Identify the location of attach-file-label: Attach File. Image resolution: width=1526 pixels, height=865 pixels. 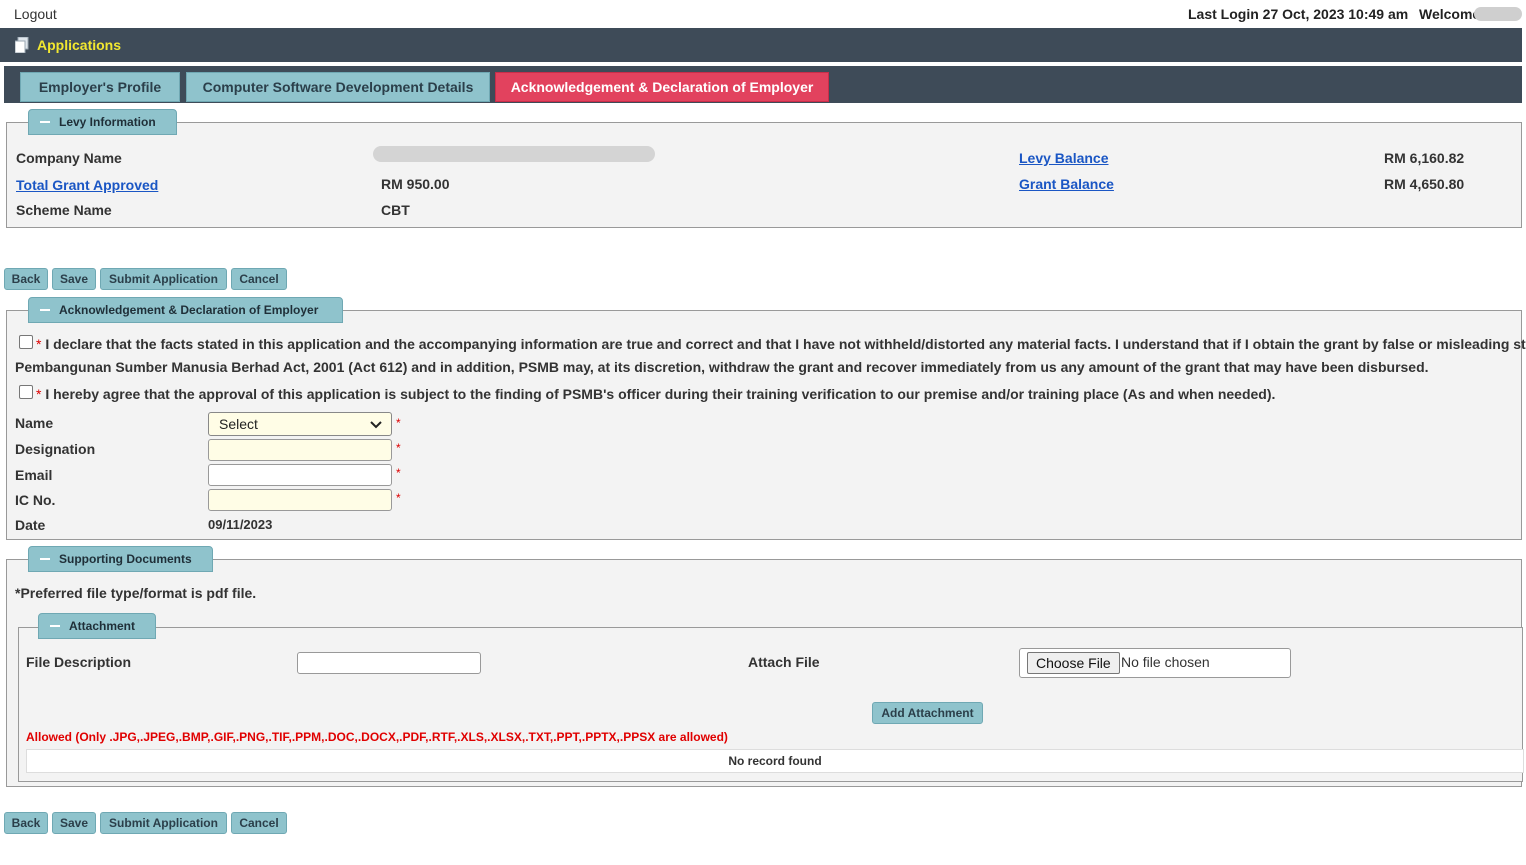
(784, 662).